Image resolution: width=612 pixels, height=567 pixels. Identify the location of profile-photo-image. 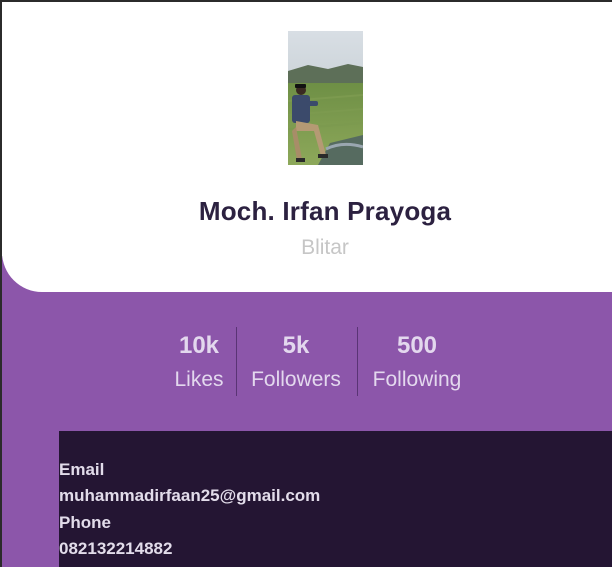
(325, 98).